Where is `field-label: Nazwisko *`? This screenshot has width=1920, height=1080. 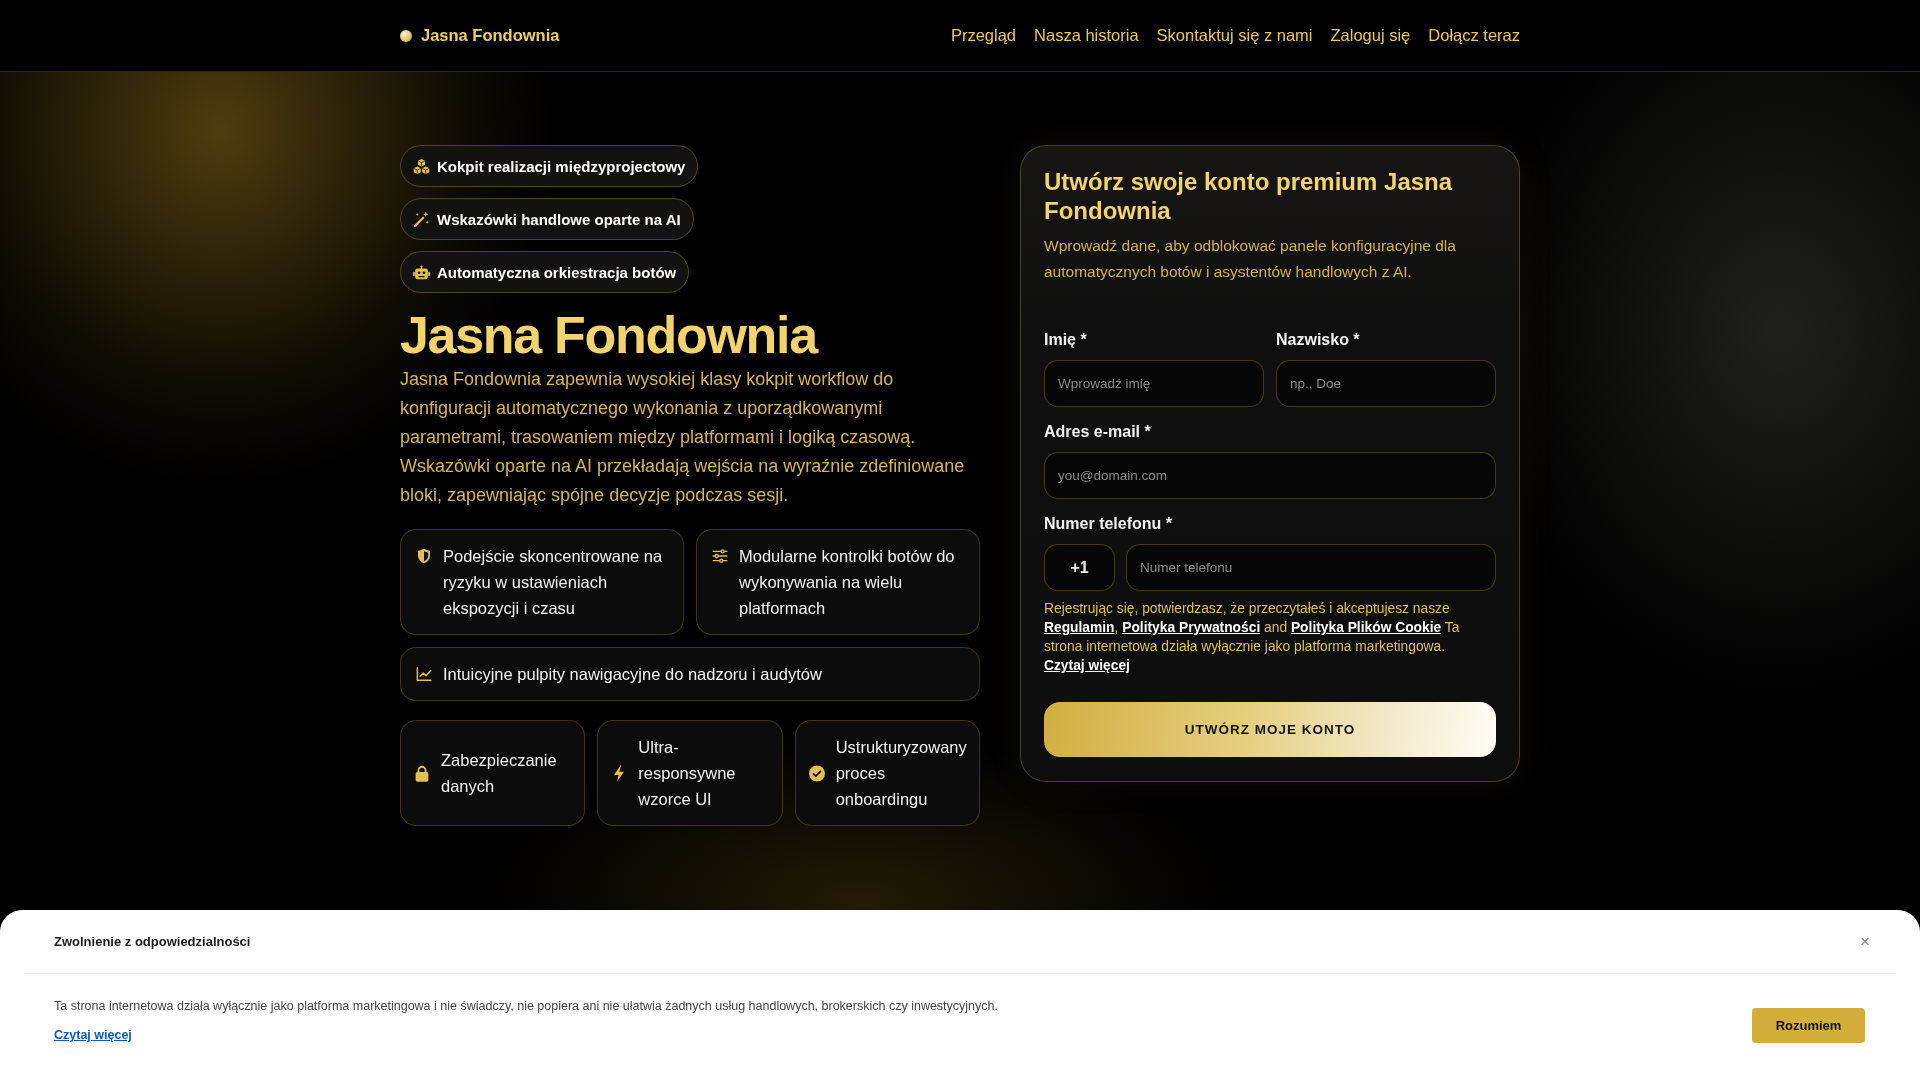 field-label: Nazwisko * is located at coordinates (1318, 340).